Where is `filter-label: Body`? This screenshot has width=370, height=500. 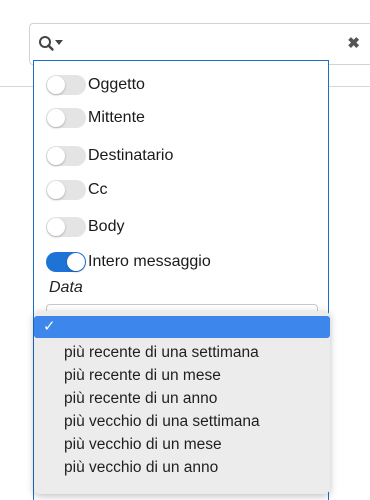
filter-label: Body is located at coordinates (106, 226).